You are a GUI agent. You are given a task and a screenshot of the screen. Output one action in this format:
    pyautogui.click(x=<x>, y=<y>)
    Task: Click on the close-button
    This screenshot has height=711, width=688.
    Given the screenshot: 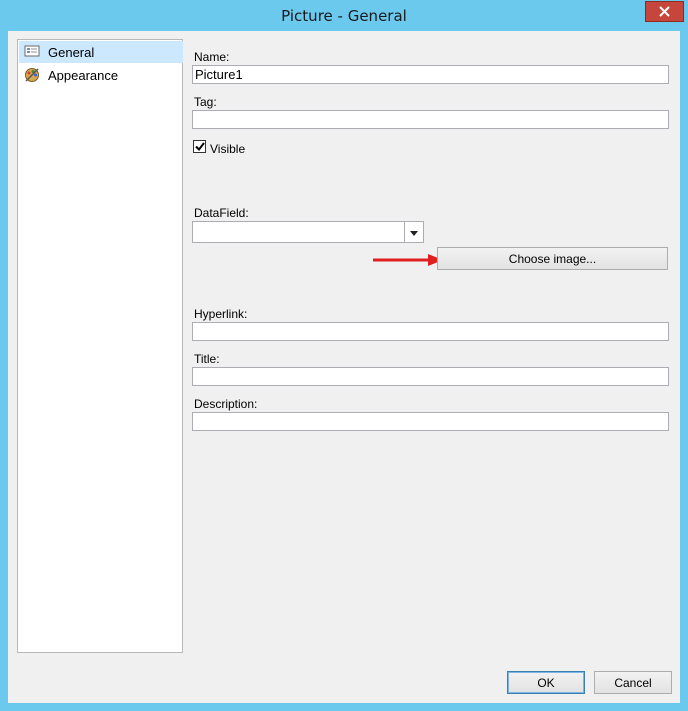 What is the action you would take?
    pyautogui.click(x=664, y=11)
    